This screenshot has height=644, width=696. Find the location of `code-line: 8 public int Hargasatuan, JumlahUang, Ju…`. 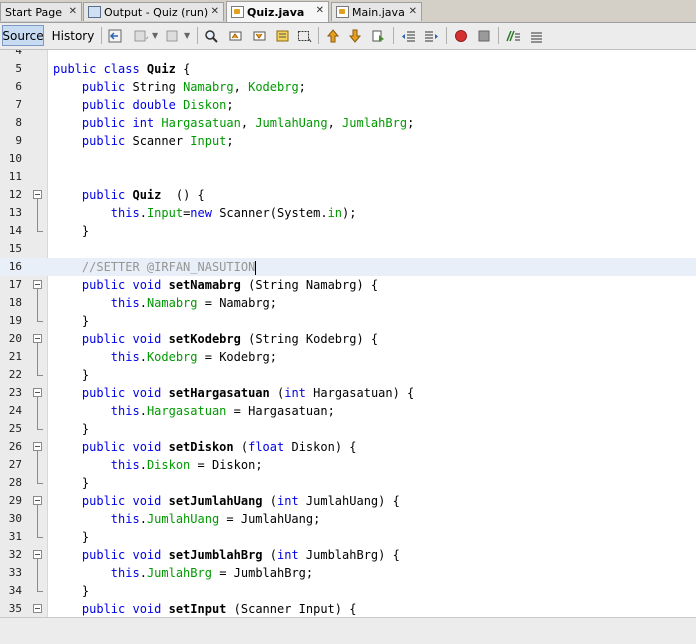

code-line: 8 public int Hargasatuan, JumlahUang, Ju… is located at coordinates (348, 123).